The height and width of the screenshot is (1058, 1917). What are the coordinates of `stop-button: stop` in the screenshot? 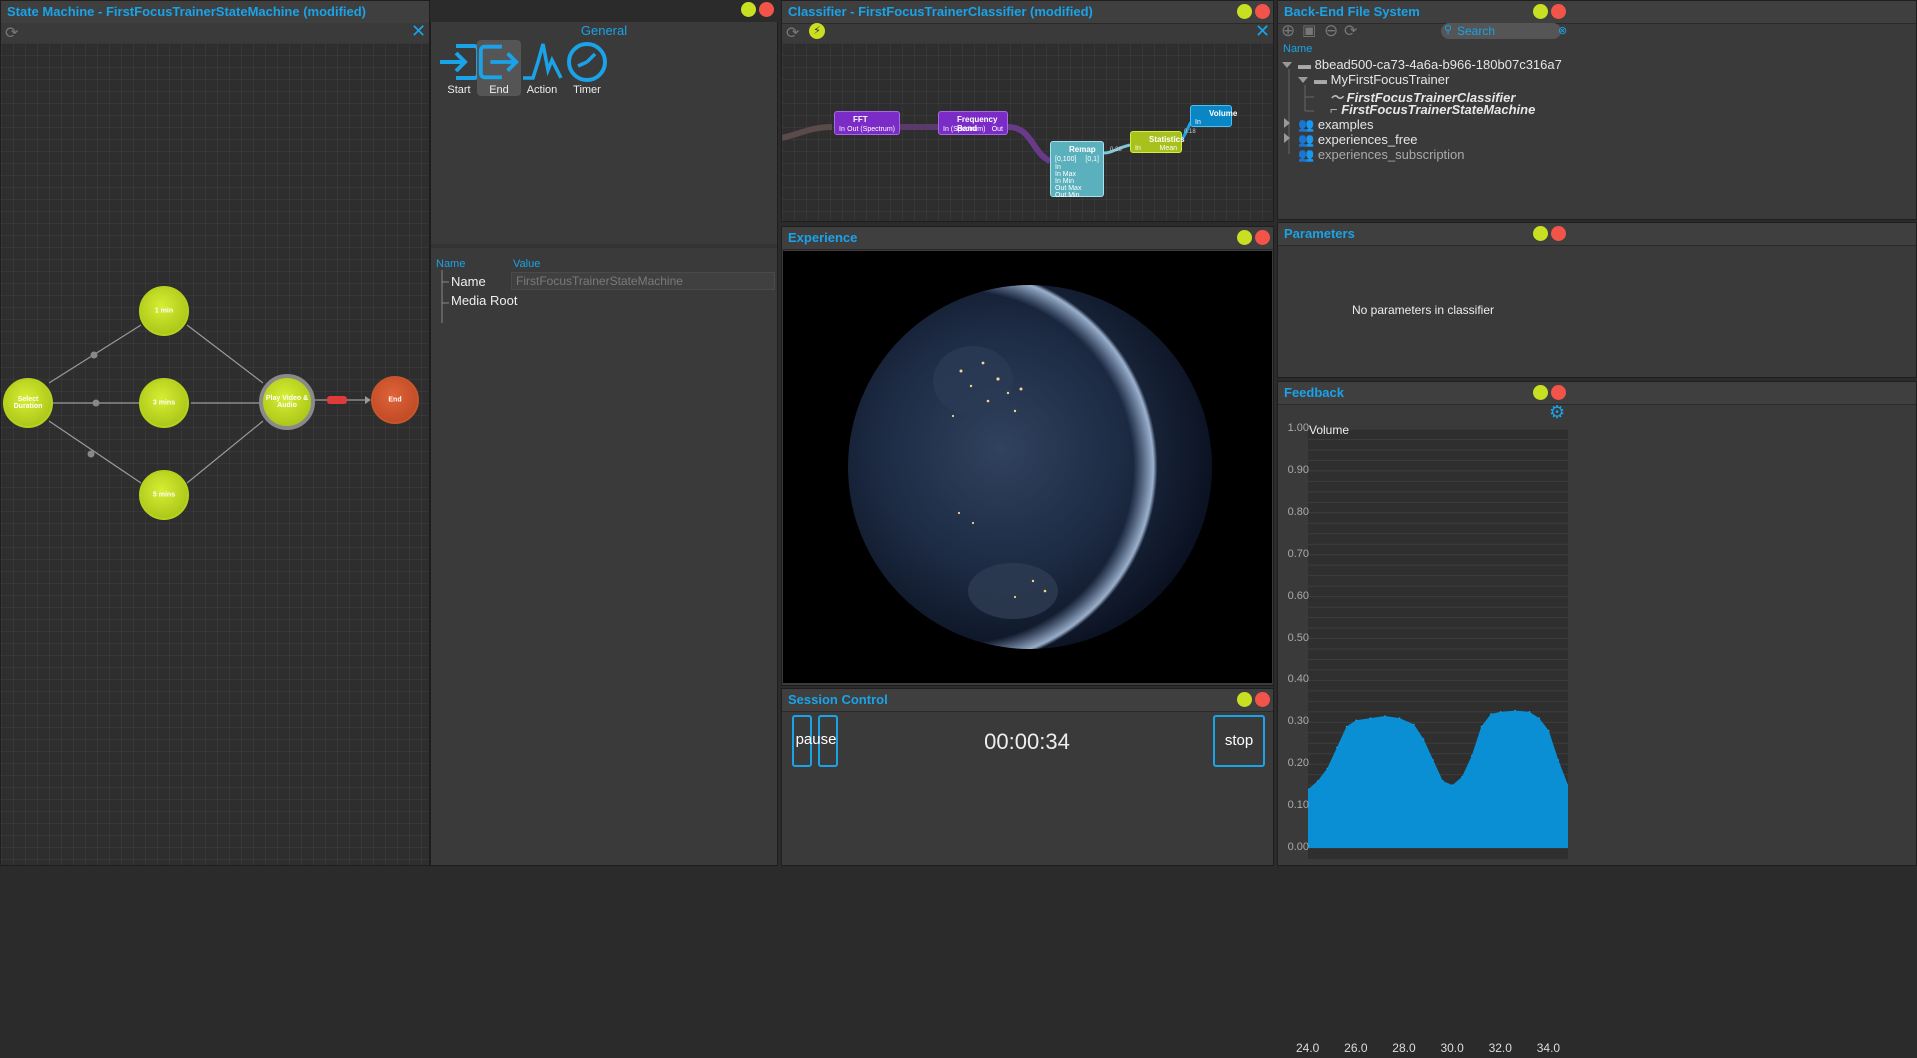 It's located at (1239, 741).